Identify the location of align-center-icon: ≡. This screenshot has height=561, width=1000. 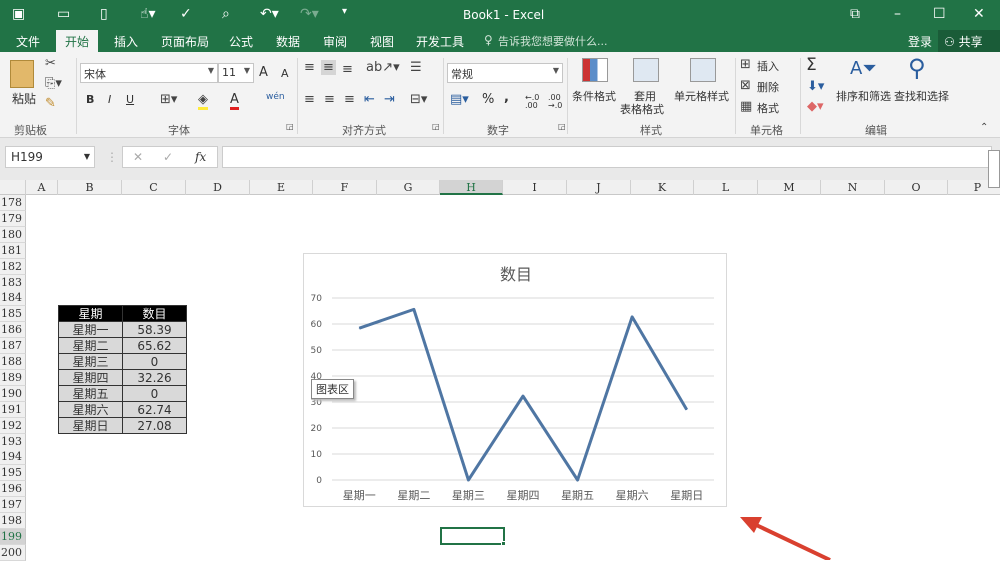
(329, 99).